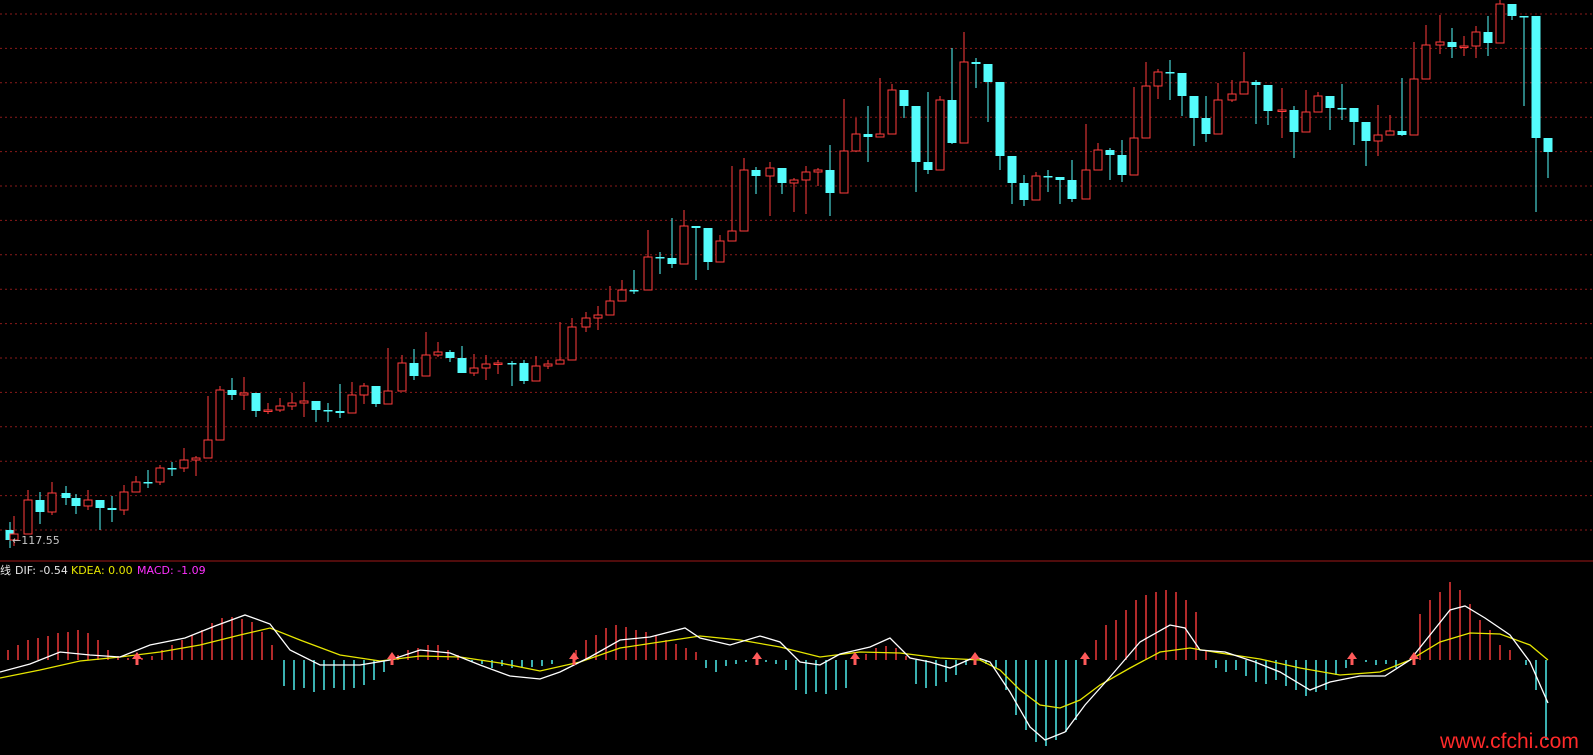  I want to click on up-arrow-head, so click(975, 655).